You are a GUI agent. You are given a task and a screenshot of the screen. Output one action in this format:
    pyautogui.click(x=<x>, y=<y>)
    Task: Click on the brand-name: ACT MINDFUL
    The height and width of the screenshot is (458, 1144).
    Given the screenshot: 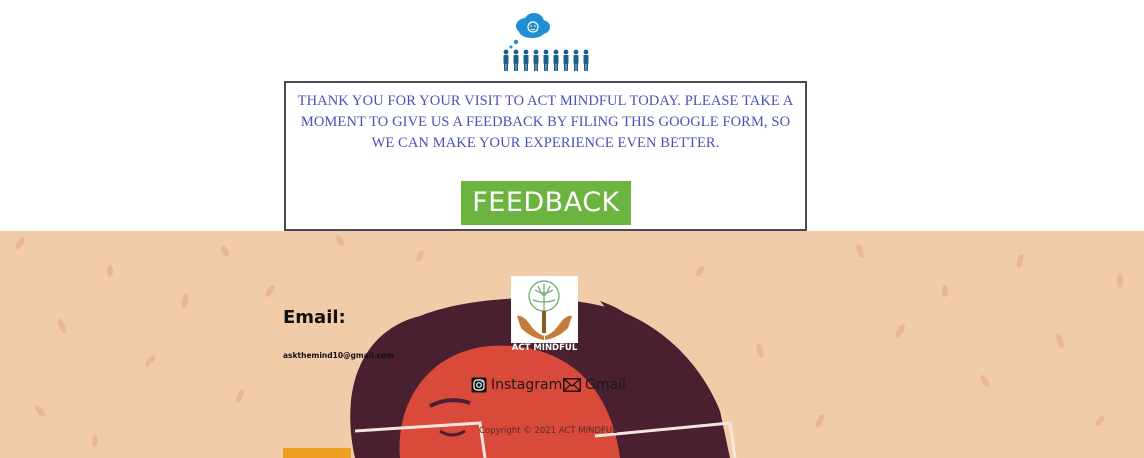 What is the action you would take?
    pyautogui.click(x=544, y=348)
    